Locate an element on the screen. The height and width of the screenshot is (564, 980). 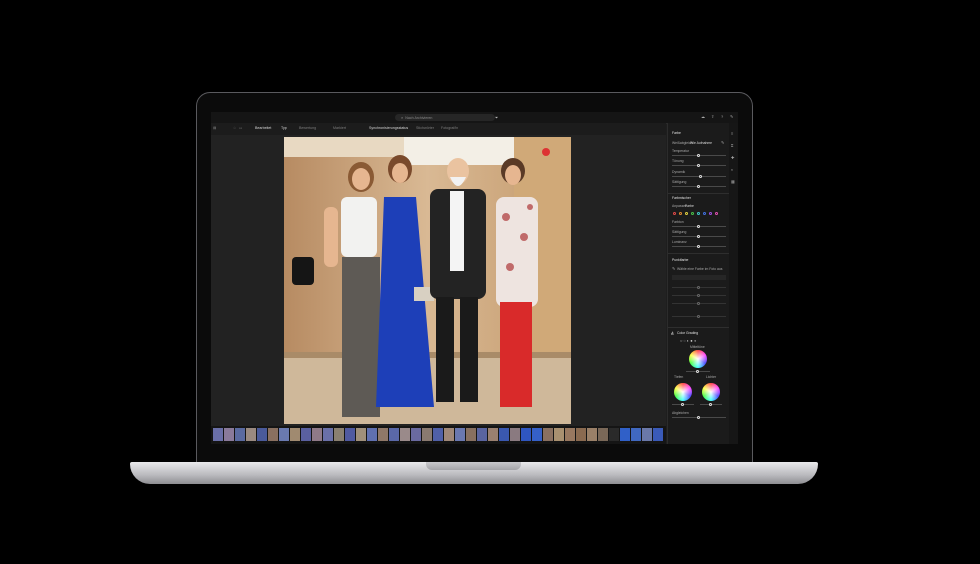
section-title-point-color: Punktfarbe is located at coordinates (680, 260).